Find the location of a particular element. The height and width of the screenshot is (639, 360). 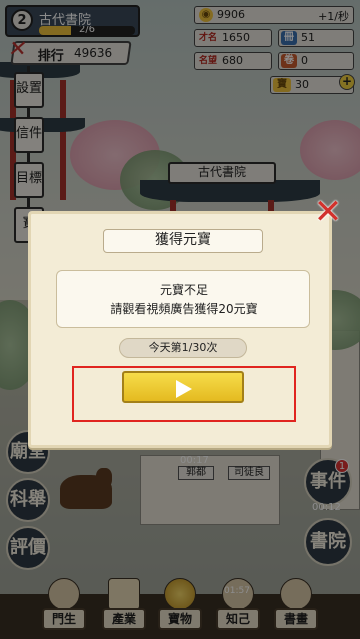

message-line-1: 元寶不足 is located at coordinates (183, 290).